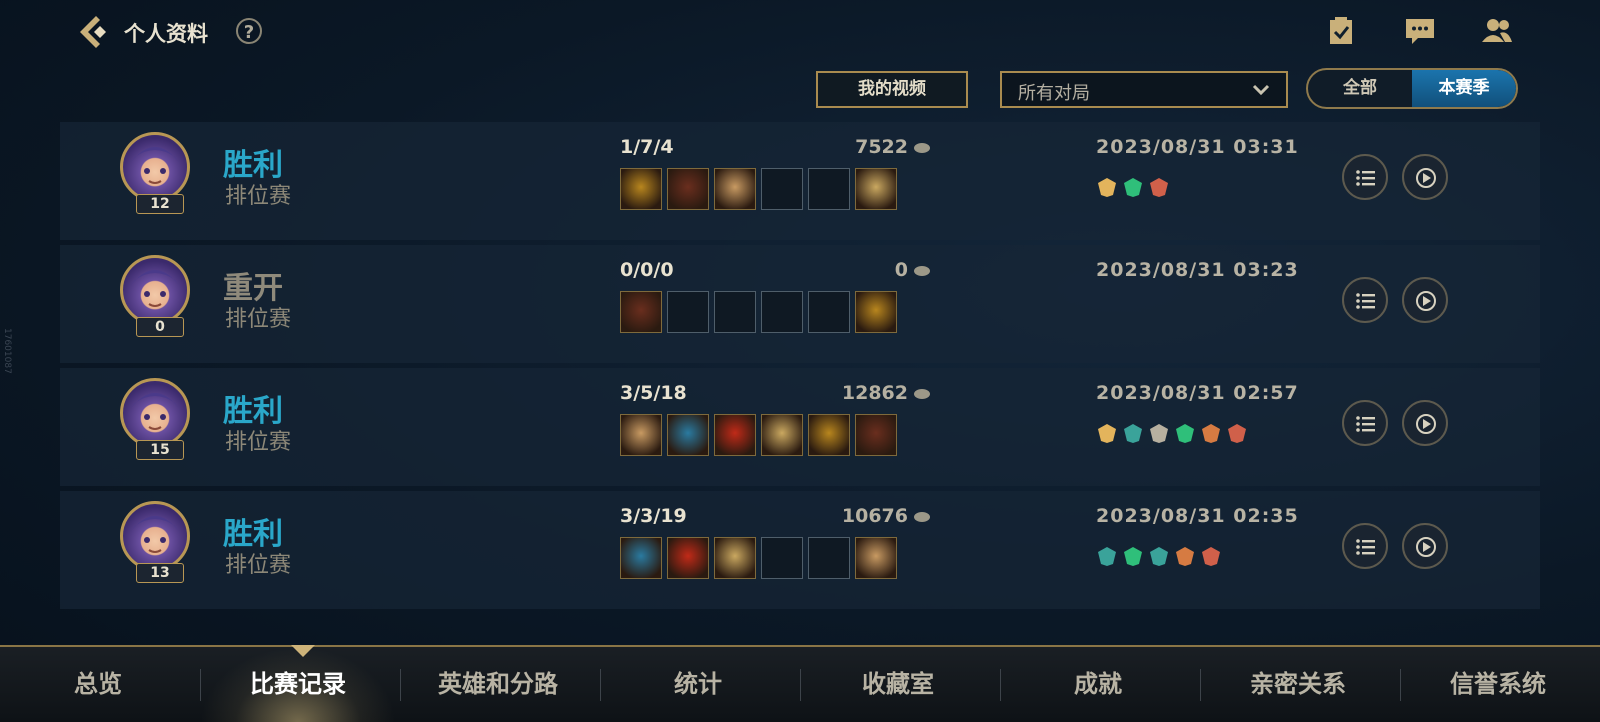 The image size is (1600, 722). Describe the element at coordinates (1422, 32) in the screenshot. I see `chat-icon` at that location.